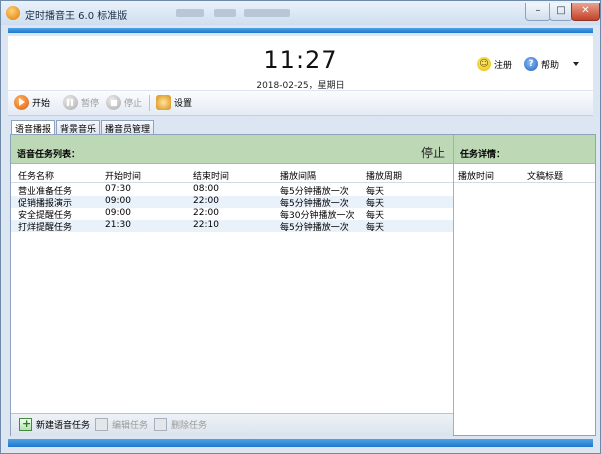 The image size is (601, 454). Describe the element at coordinates (13, 13) in the screenshot. I see `app-logo-icon` at that location.